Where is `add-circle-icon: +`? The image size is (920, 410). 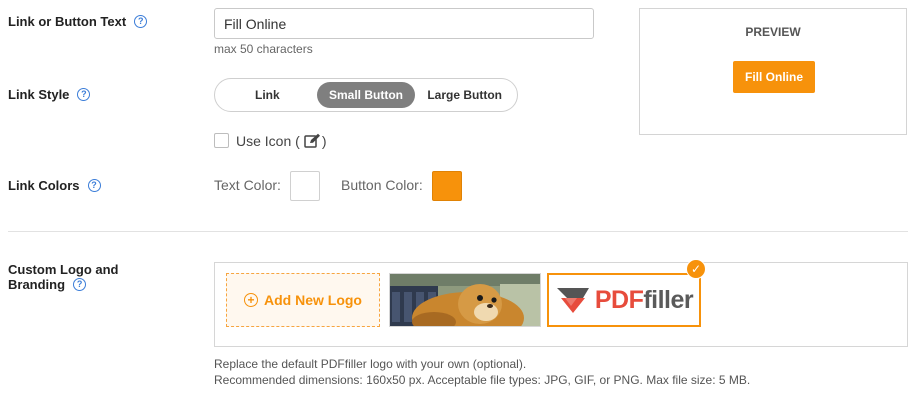
add-circle-icon: + is located at coordinates (251, 300).